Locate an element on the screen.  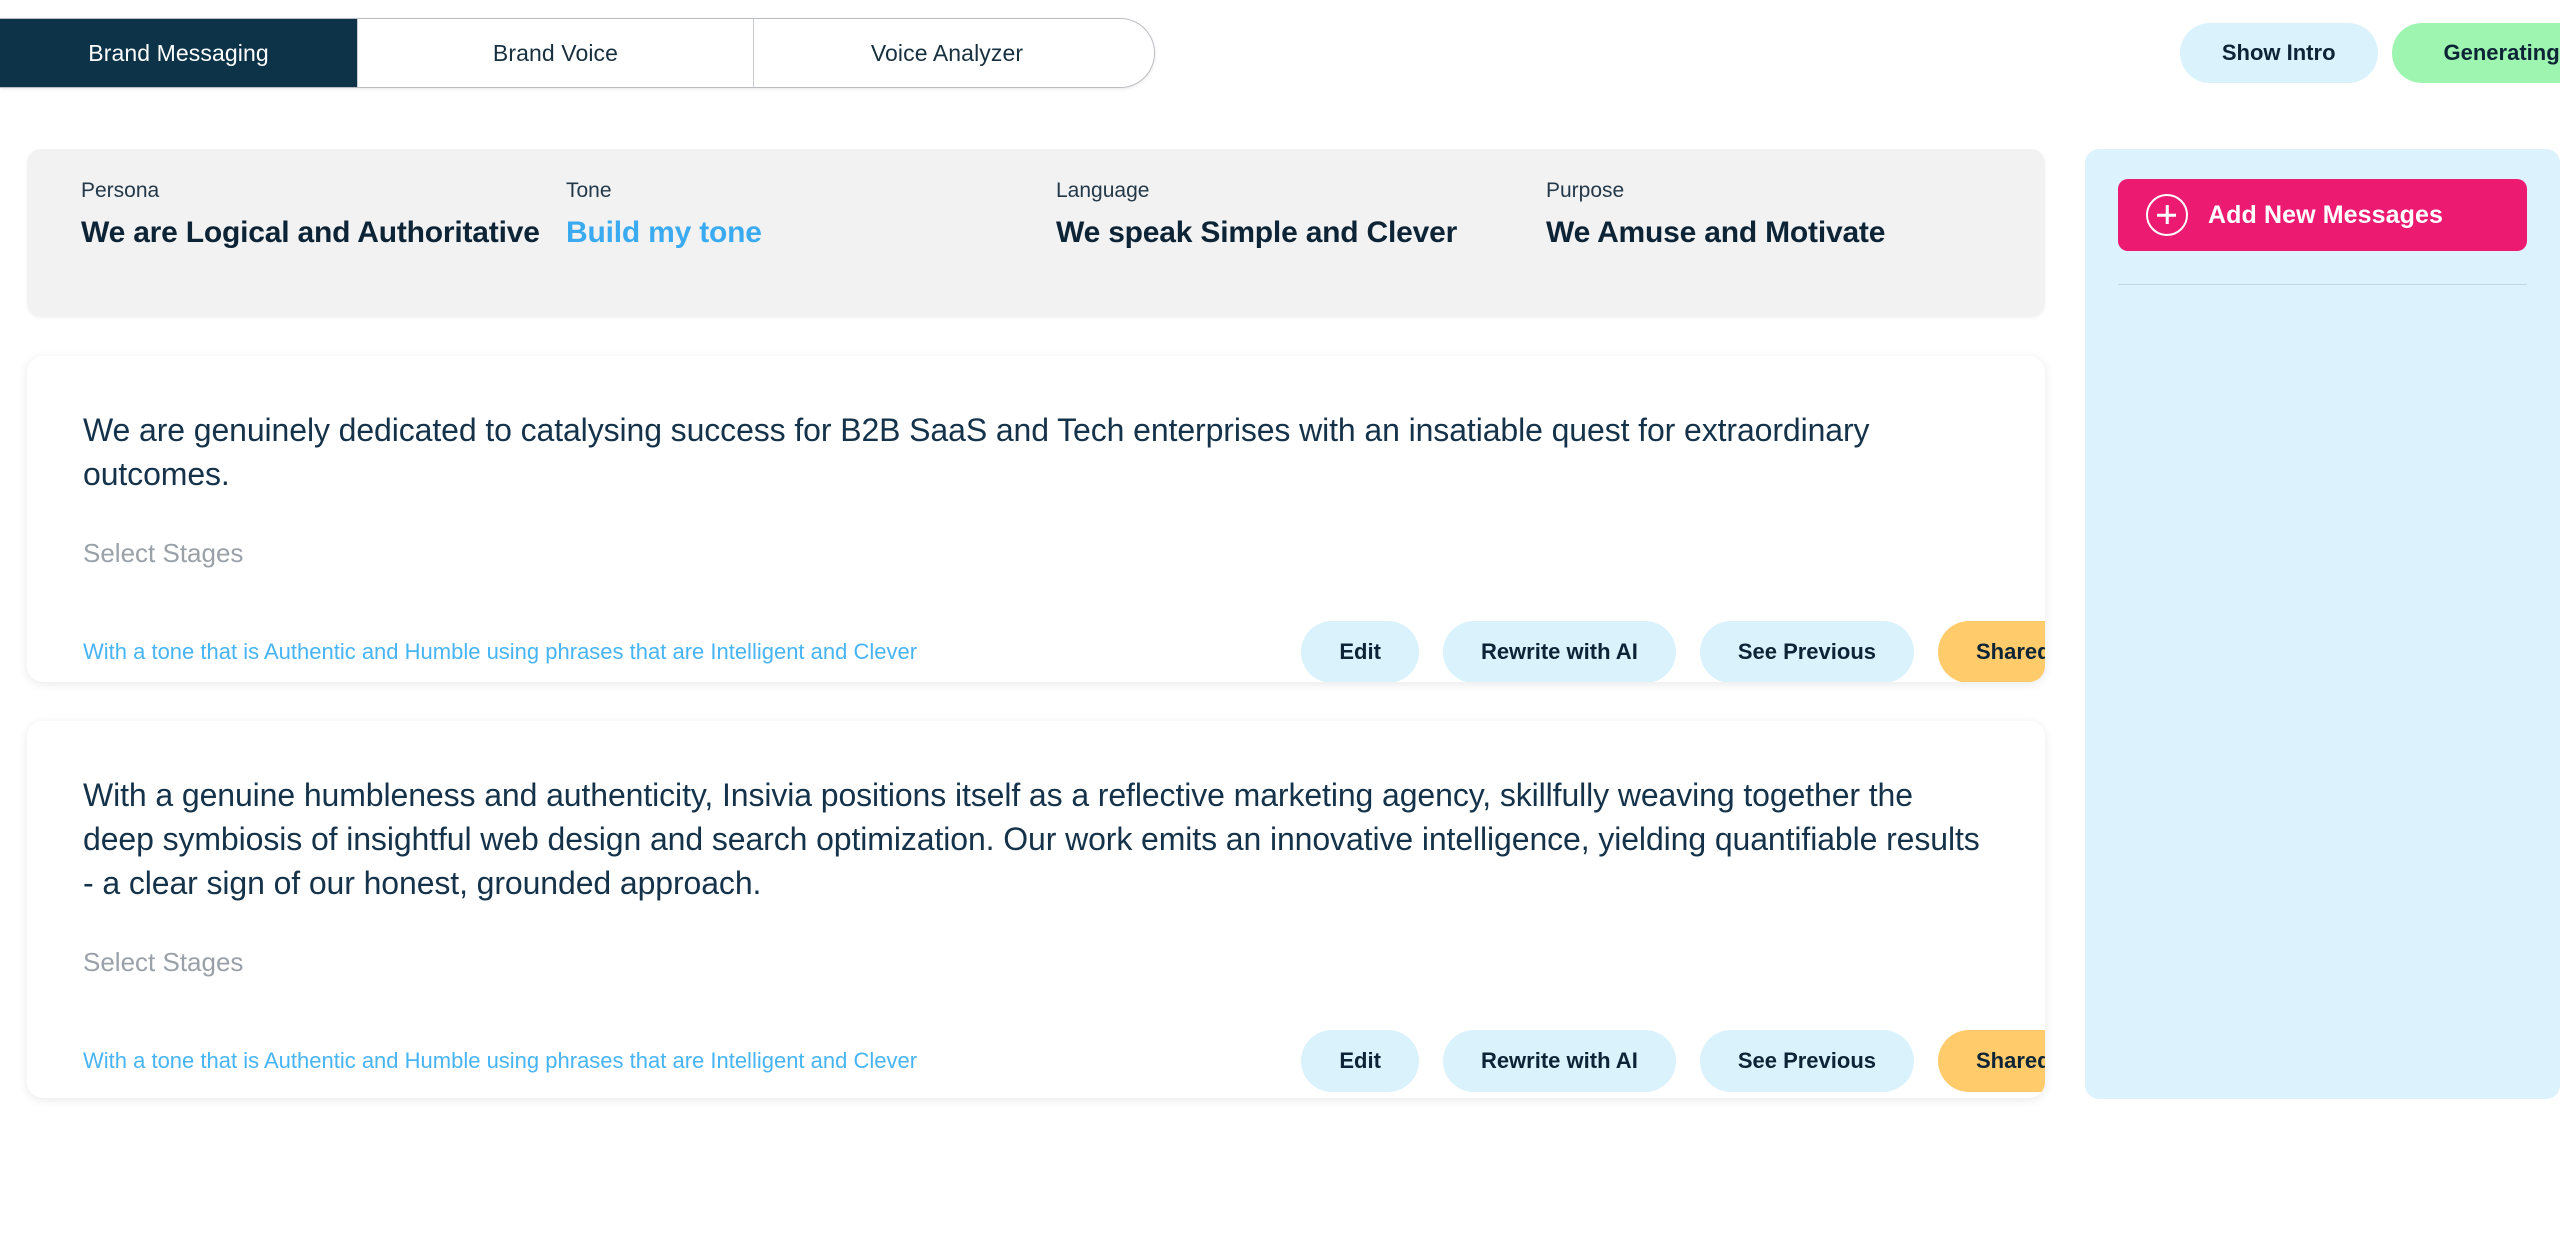
attribute-value: We speak Simple and Clever is located at coordinates (1257, 232).